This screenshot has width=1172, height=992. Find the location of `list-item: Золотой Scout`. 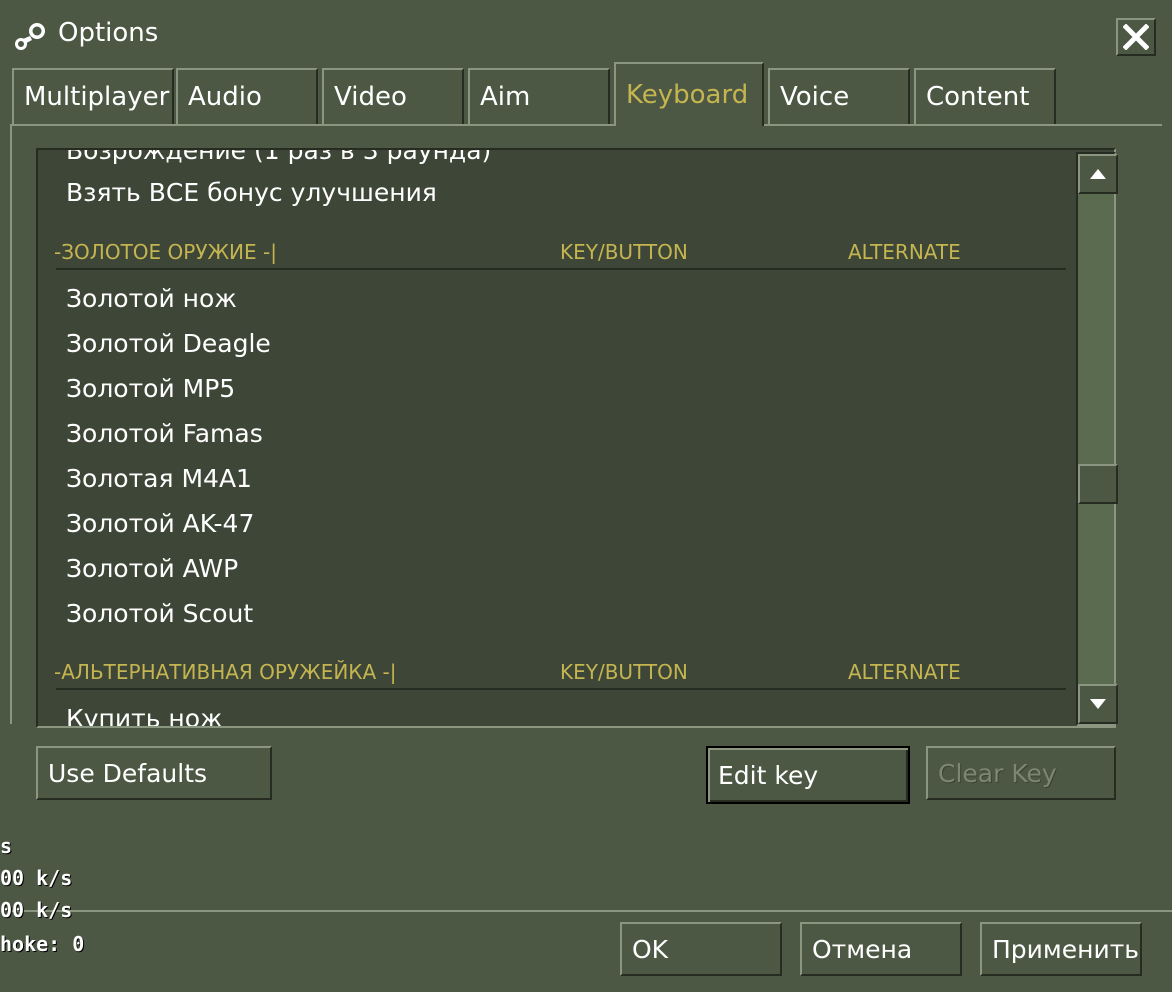

list-item: Золотой Scout is located at coordinates (159, 613).